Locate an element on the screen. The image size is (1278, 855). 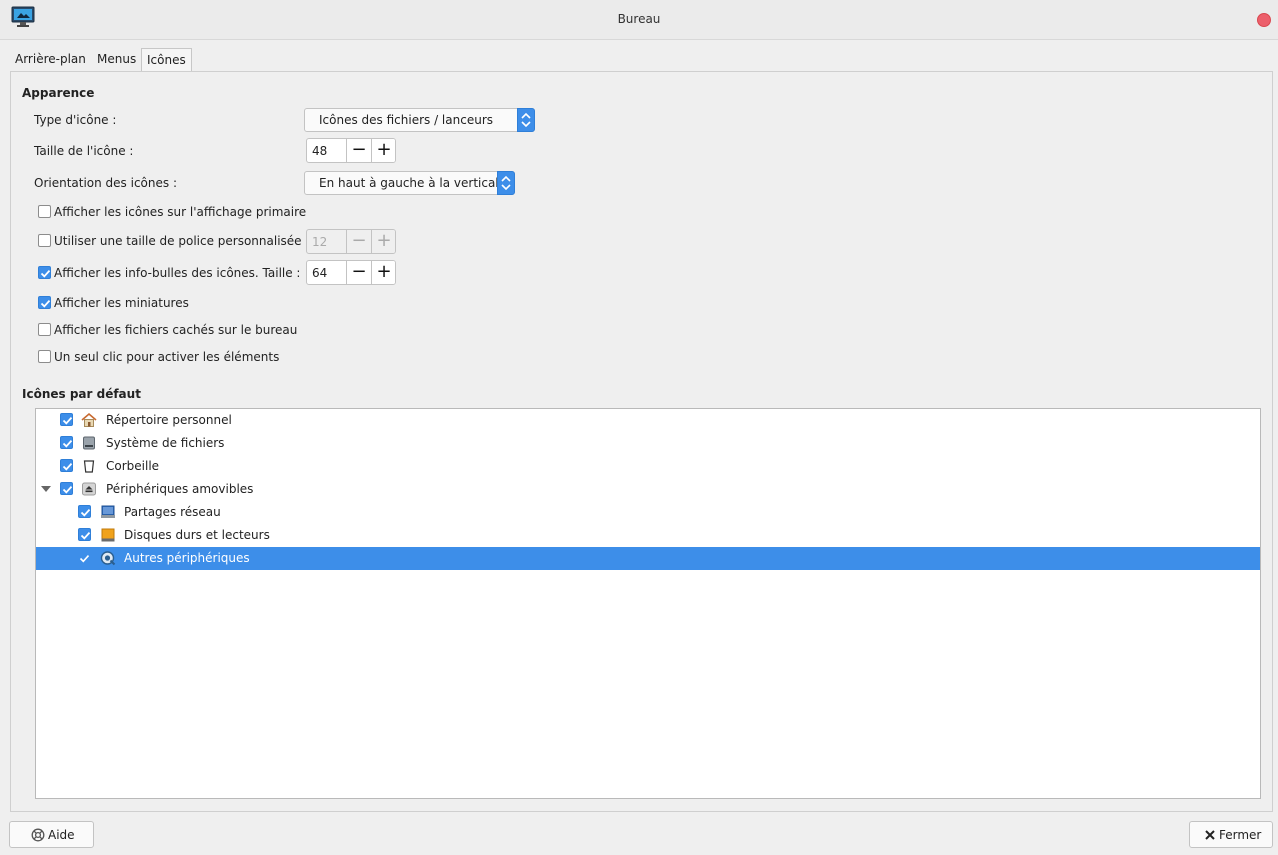
icon-type-combo: Icônes des fichiers / lanceurs is located at coordinates (419, 120).